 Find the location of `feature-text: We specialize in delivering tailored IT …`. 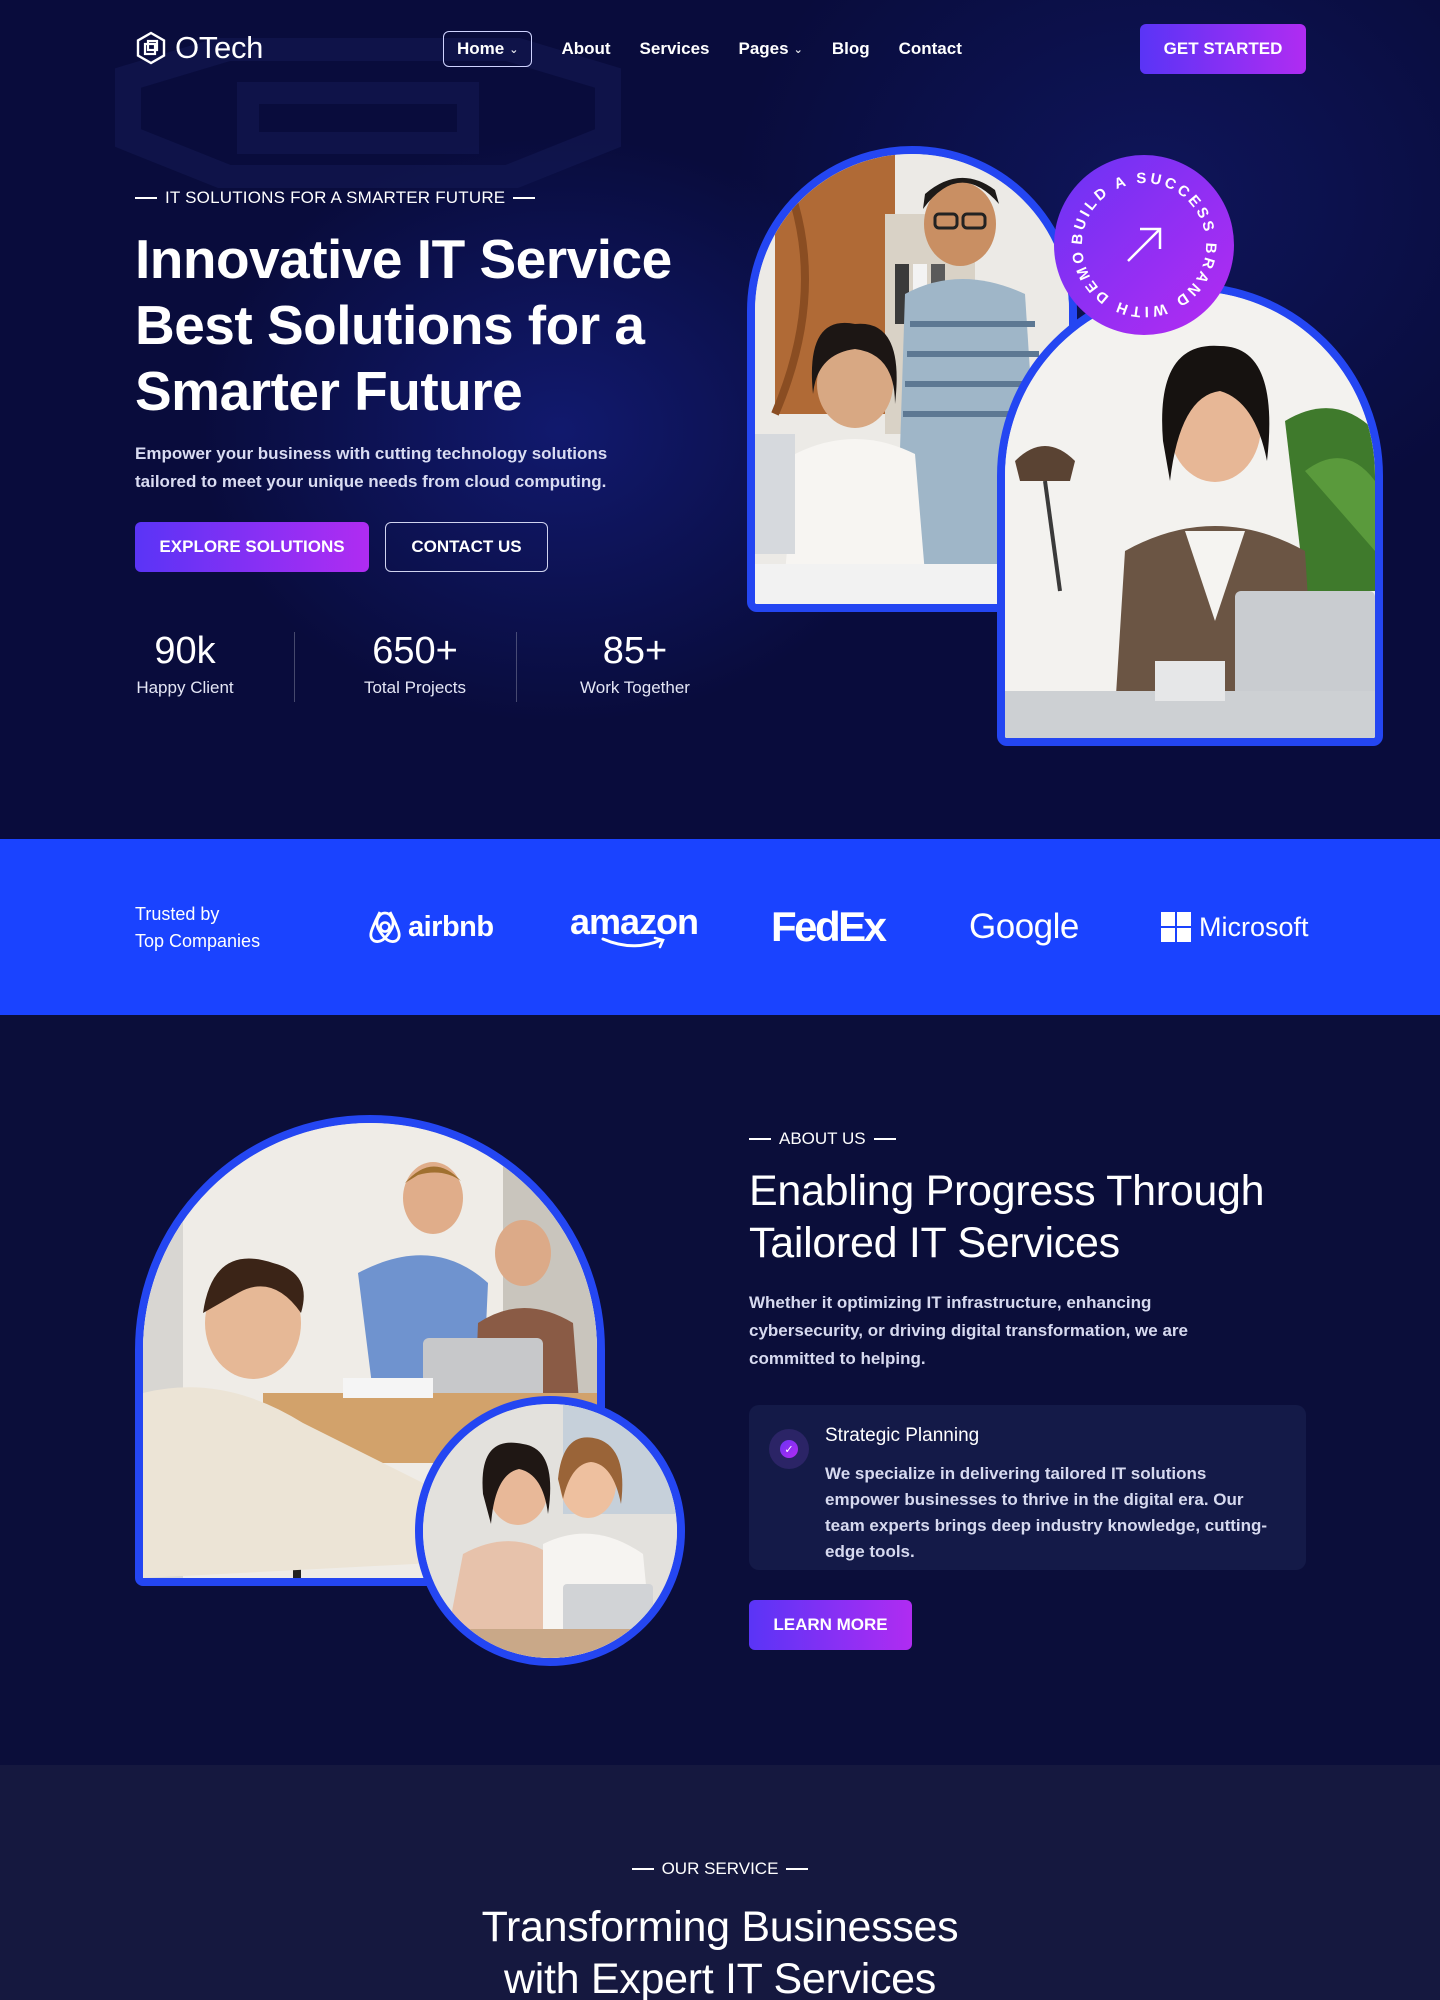

feature-text: We specialize in delivering tailored IT … is located at coordinates (1055, 1513).